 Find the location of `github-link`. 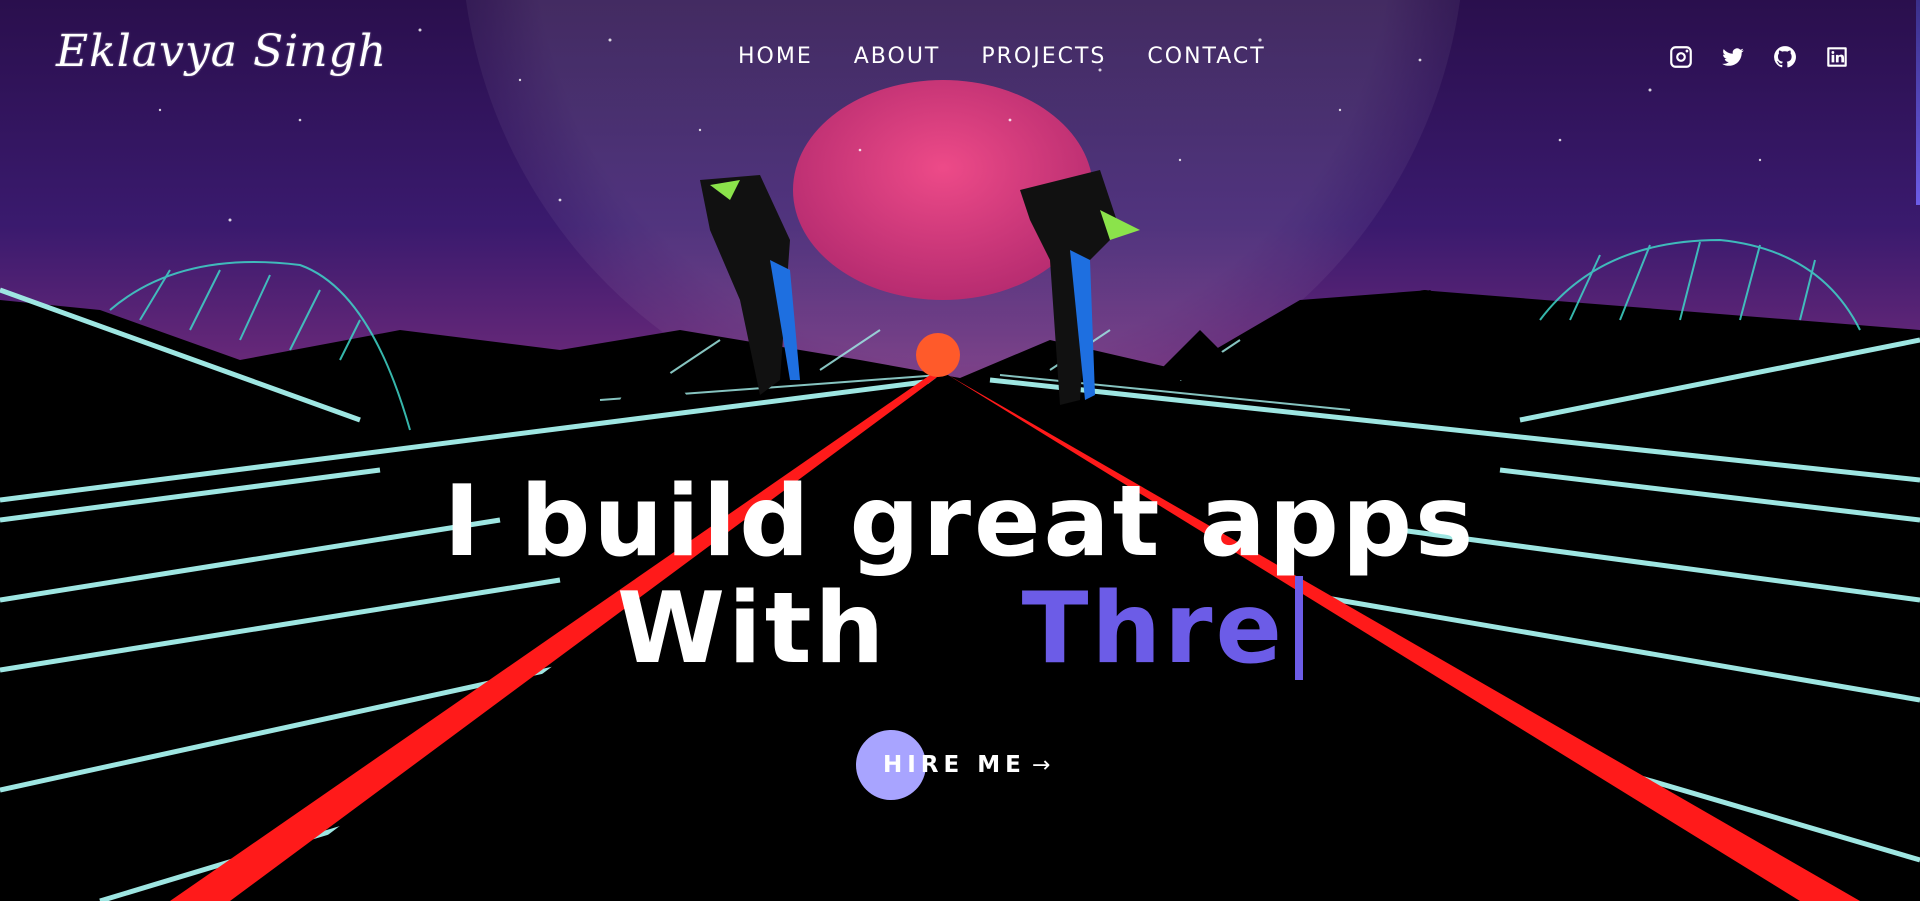

github-link is located at coordinates (1785, 57).